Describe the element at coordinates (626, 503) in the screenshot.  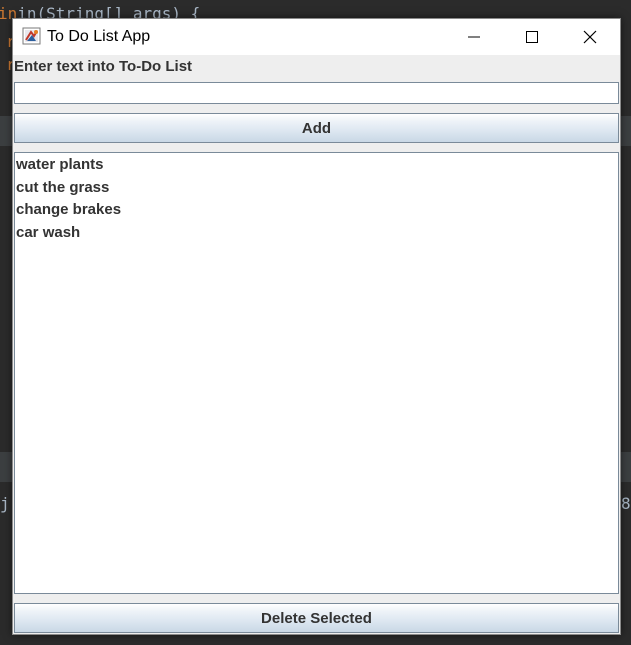
I see `ide-side-text-right: 8` at that location.